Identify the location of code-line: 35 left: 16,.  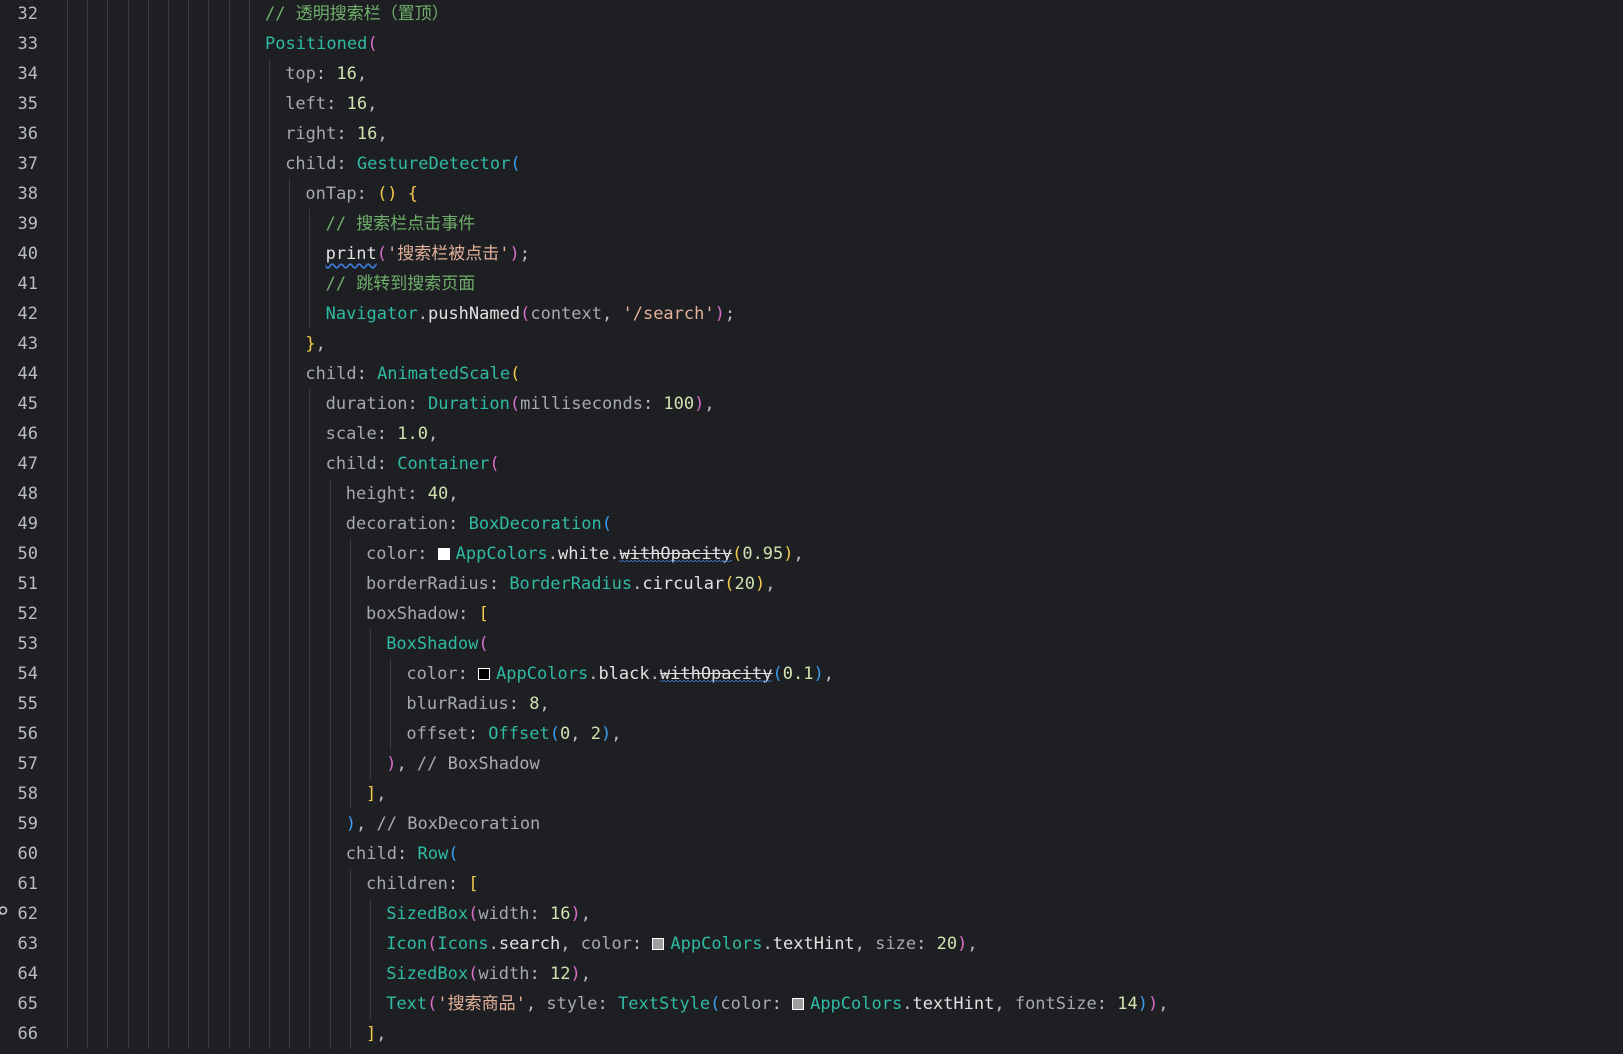
(811, 104).